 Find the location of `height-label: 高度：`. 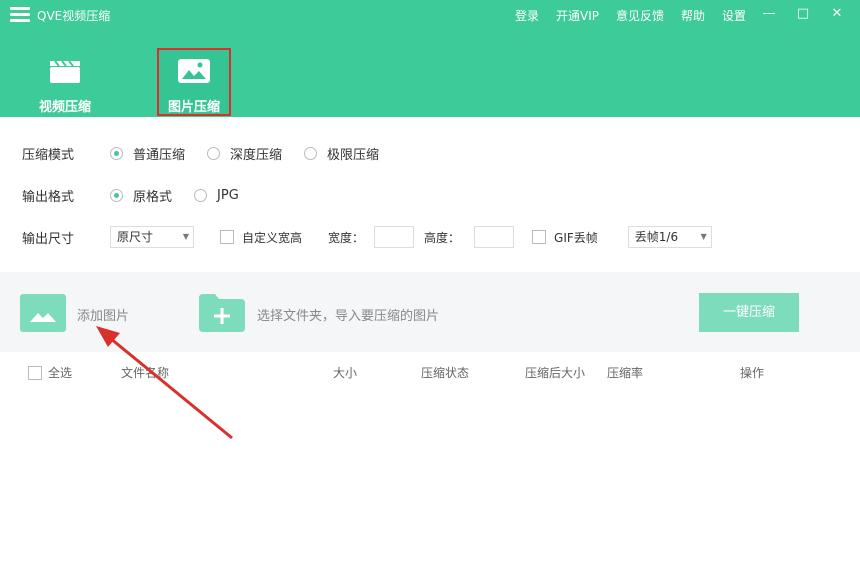

height-label: 高度： is located at coordinates (442, 237).